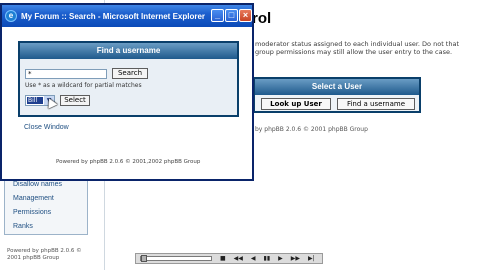 This screenshot has height=270, width=480. What do you see at coordinates (23, 226) in the screenshot?
I see `nav-link-ranks: Ranks` at bounding box center [23, 226].